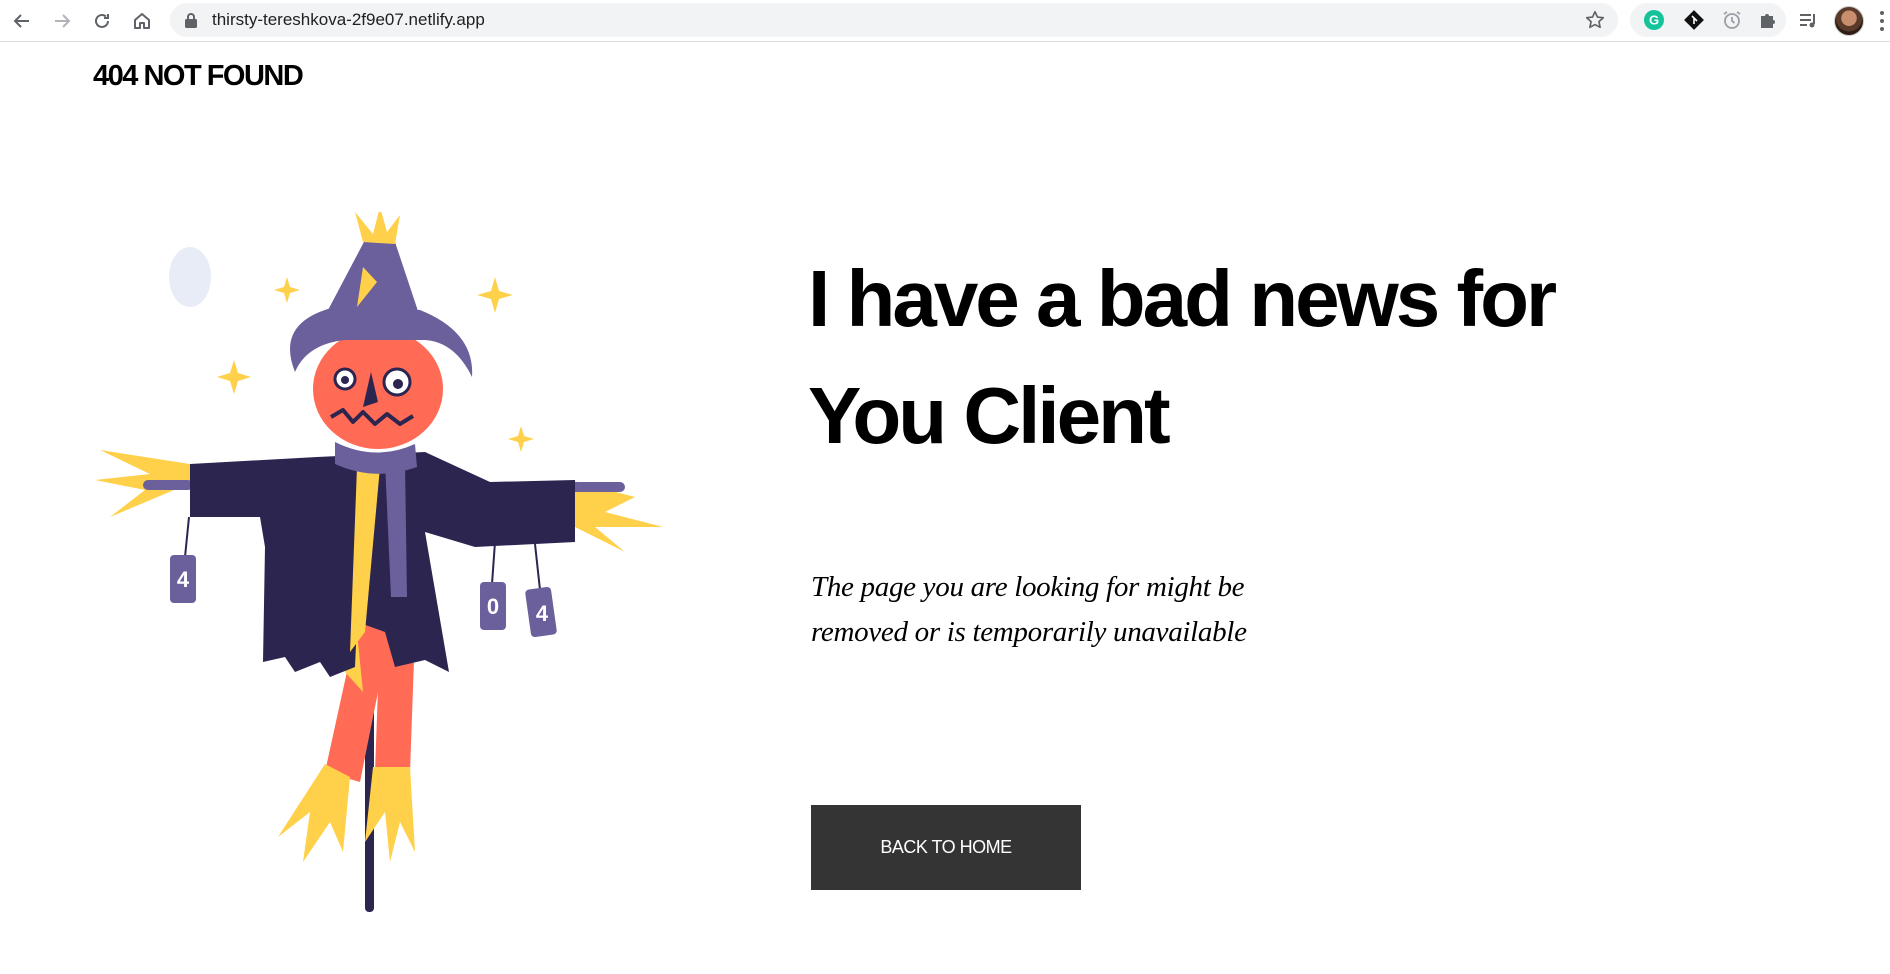  I want to click on lock-icon, so click(191, 22).